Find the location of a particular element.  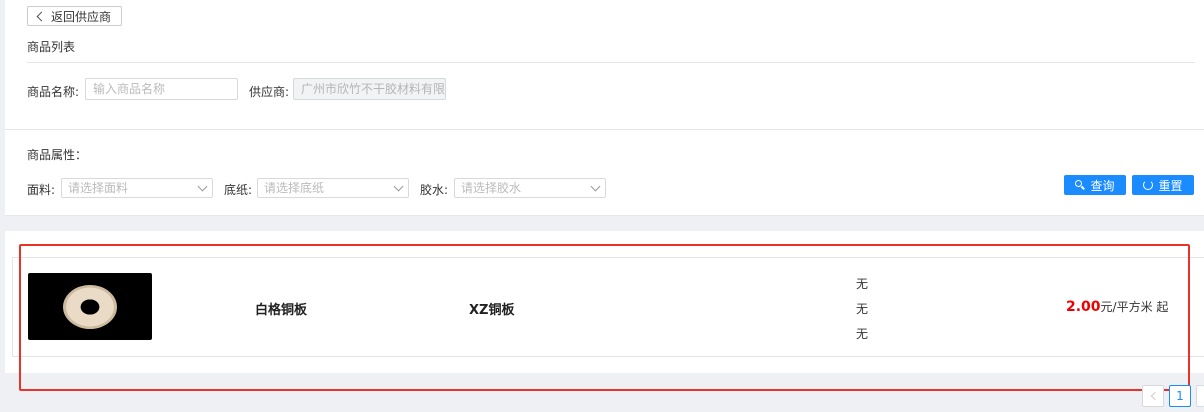

attr-glue-value: 无 is located at coordinates (862, 334).